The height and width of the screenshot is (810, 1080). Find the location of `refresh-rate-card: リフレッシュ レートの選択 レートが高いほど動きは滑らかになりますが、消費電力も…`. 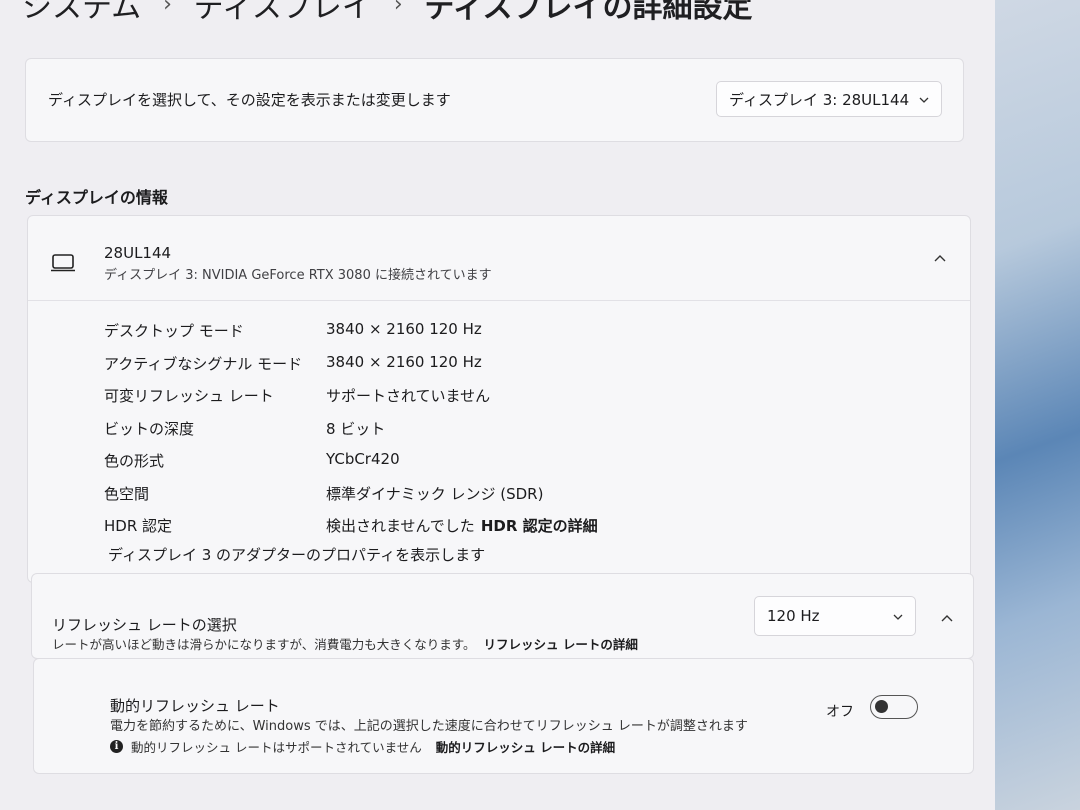

refresh-rate-card: リフレッシュ レートの選択 レートが高いほど動きは滑らかになりますが、消費電力も… is located at coordinates (502, 616).